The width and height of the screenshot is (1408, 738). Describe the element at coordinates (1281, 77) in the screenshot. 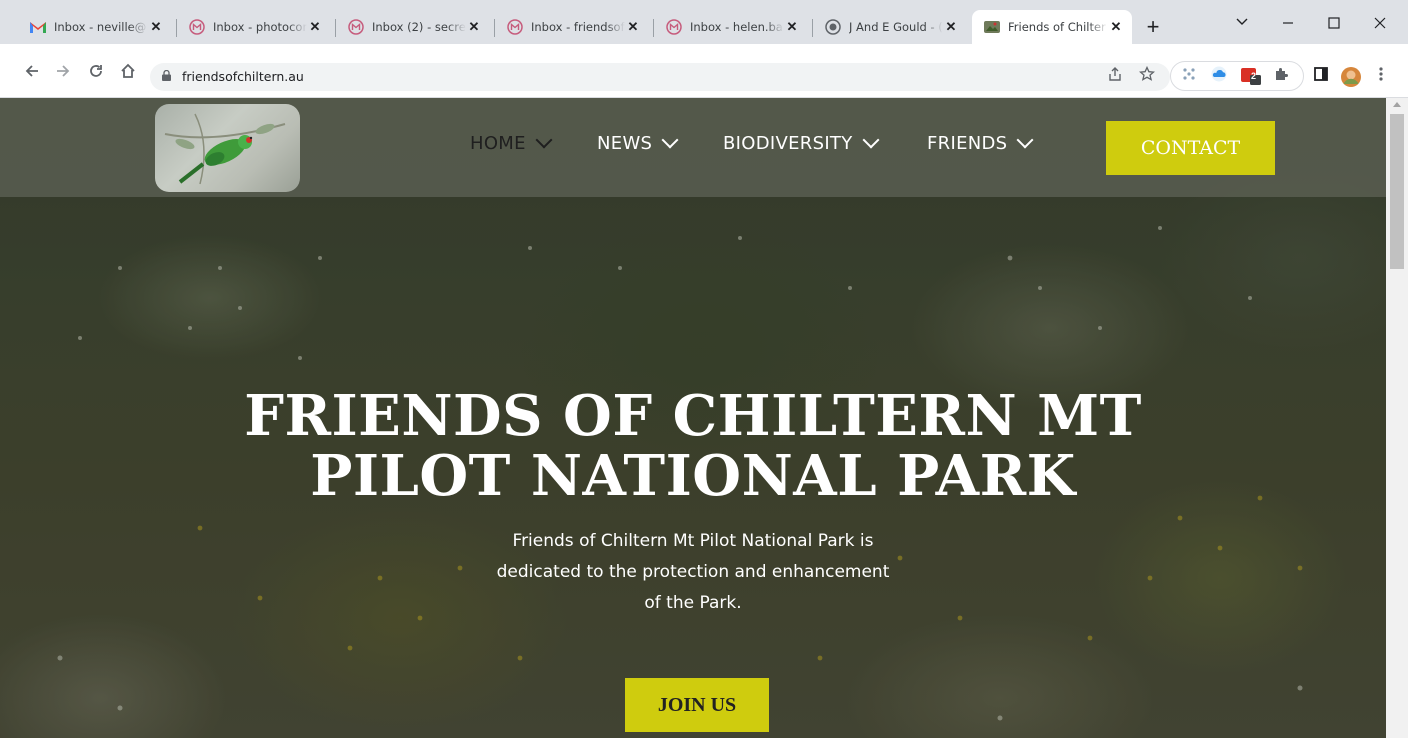

I see `puzzle-extensions-icon` at that location.